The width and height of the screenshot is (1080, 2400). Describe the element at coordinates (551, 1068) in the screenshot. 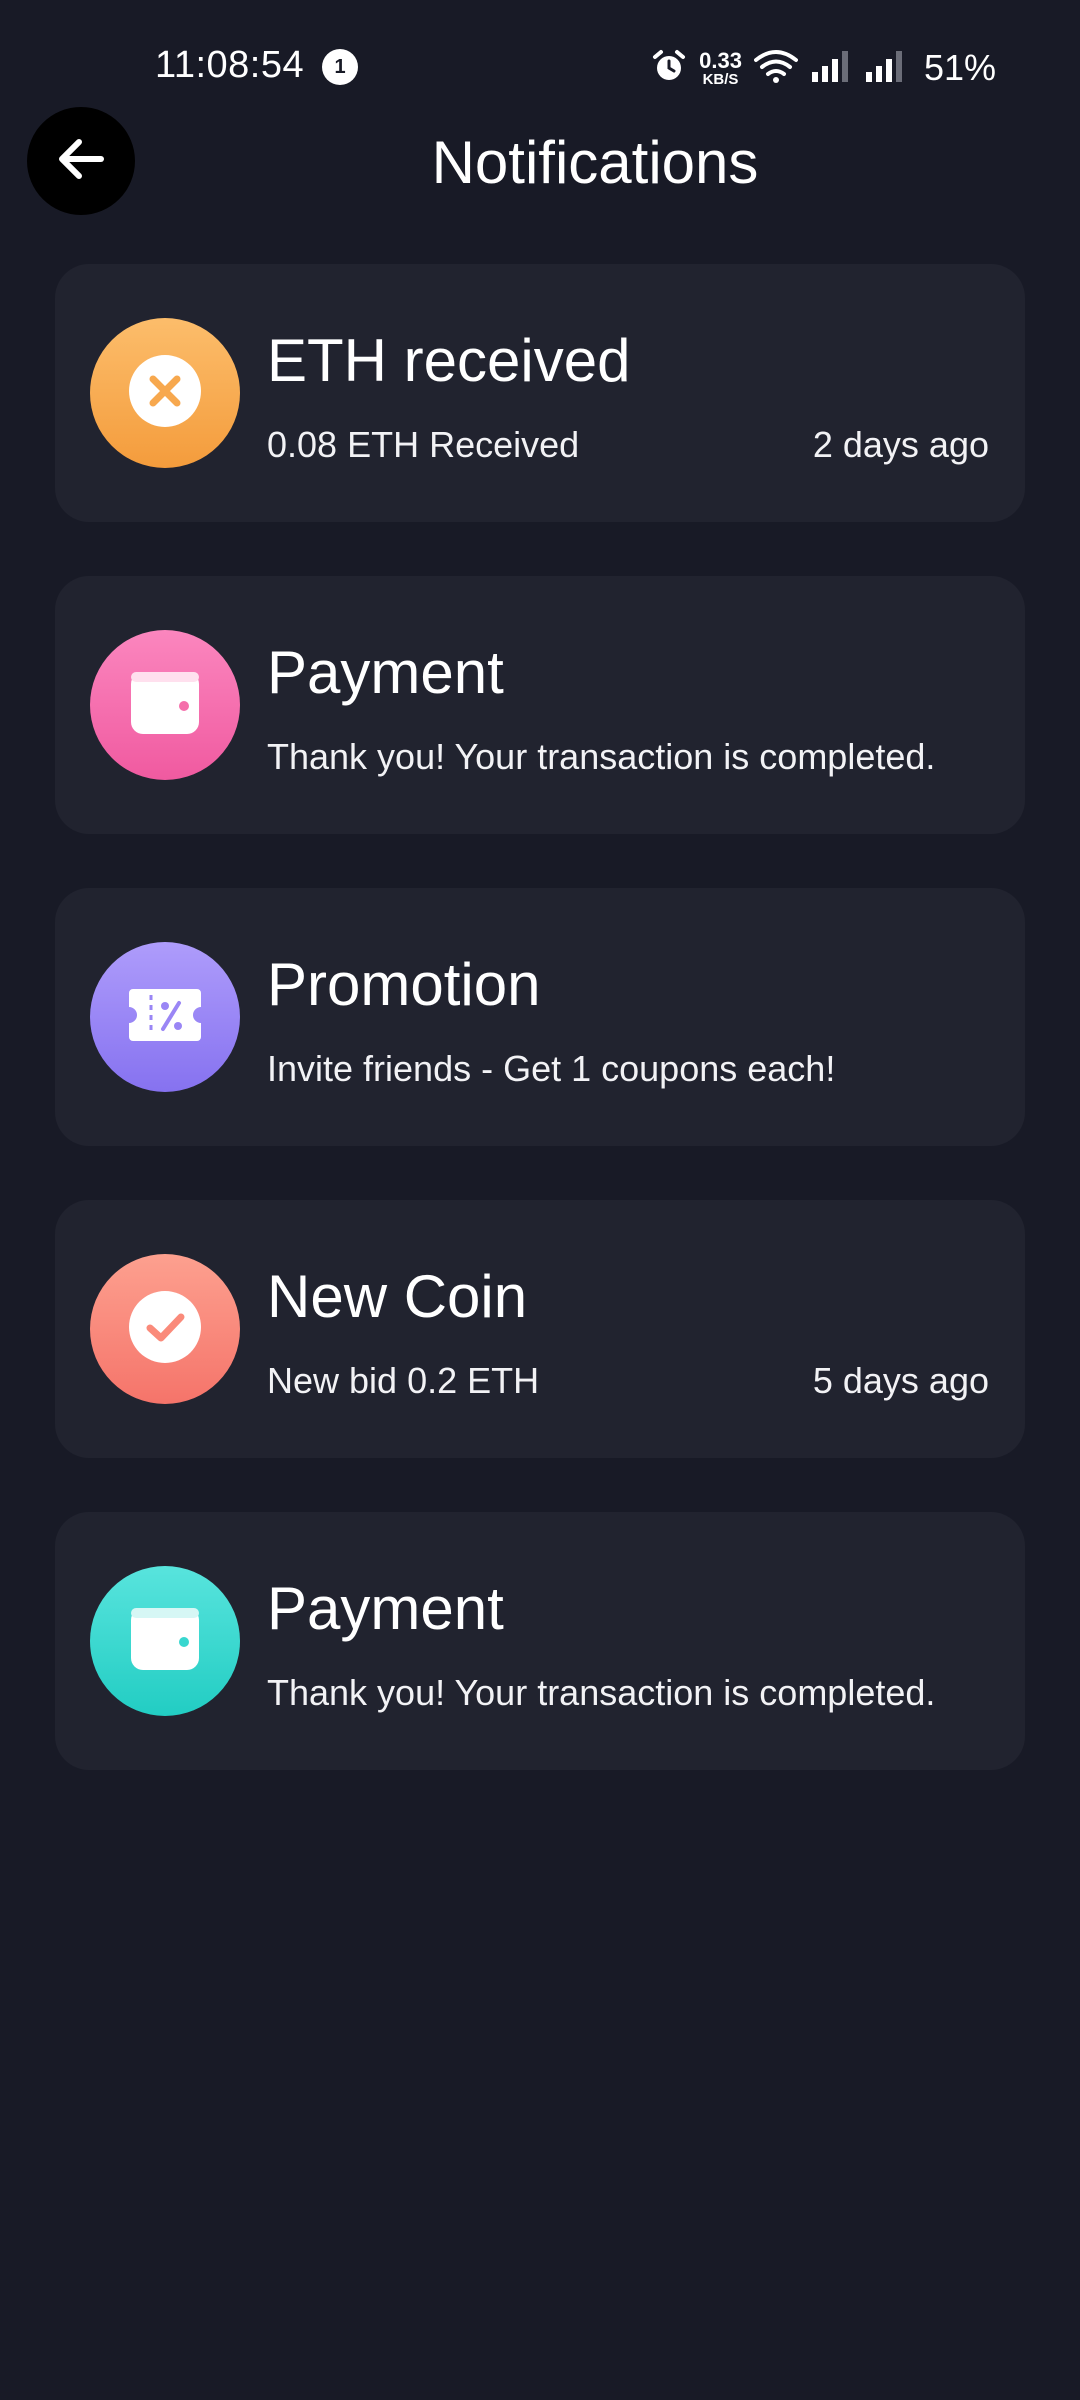

I see `notification-subtitle: Invite friends - Get 1 coupons each!` at that location.